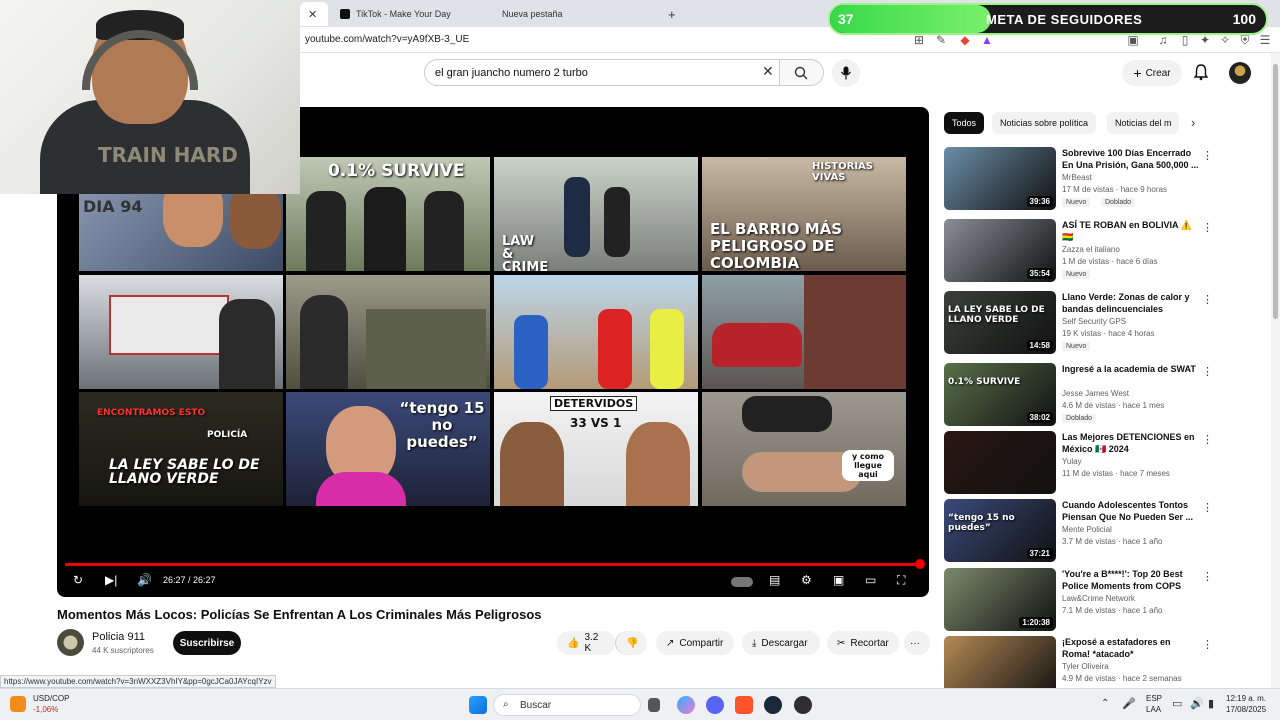  Describe the element at coordinates (781, 643) in the screenshot. I see `download-button: ⤓ Descargar` at that location.